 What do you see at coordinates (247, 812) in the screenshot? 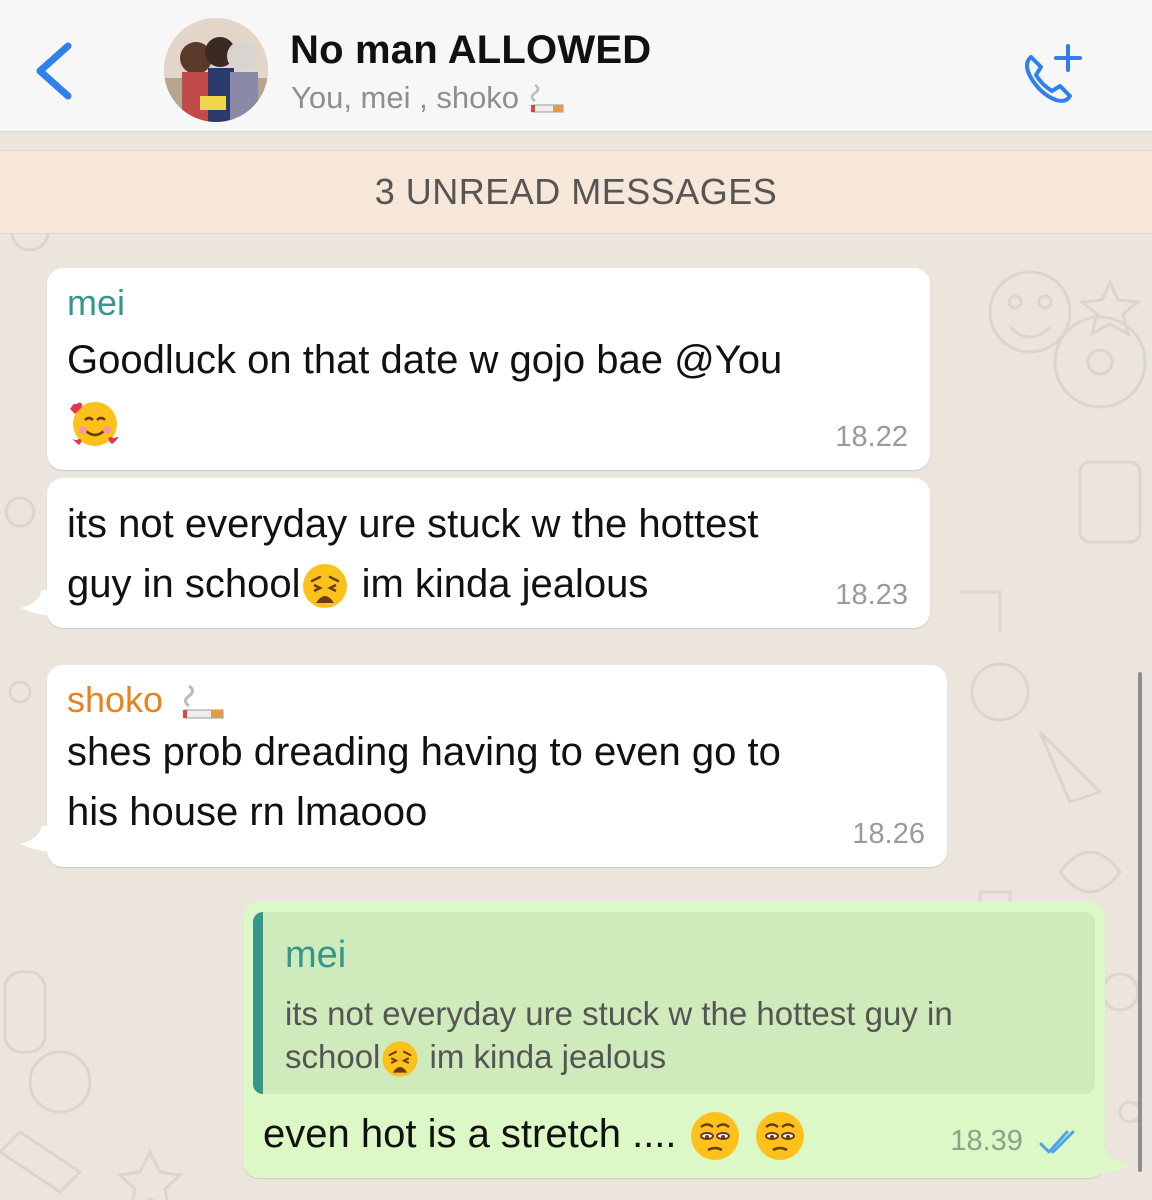
I see `message-line: his house rn lmaooo` at bounding box center [247, 812].